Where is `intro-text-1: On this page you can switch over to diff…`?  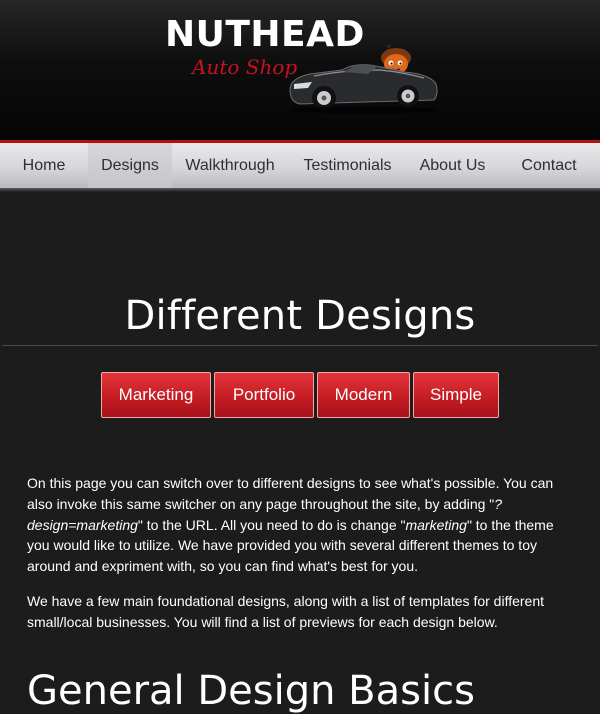
intro-text-1: On this page you can switch over to diff… is located at coordinates (290, 493).